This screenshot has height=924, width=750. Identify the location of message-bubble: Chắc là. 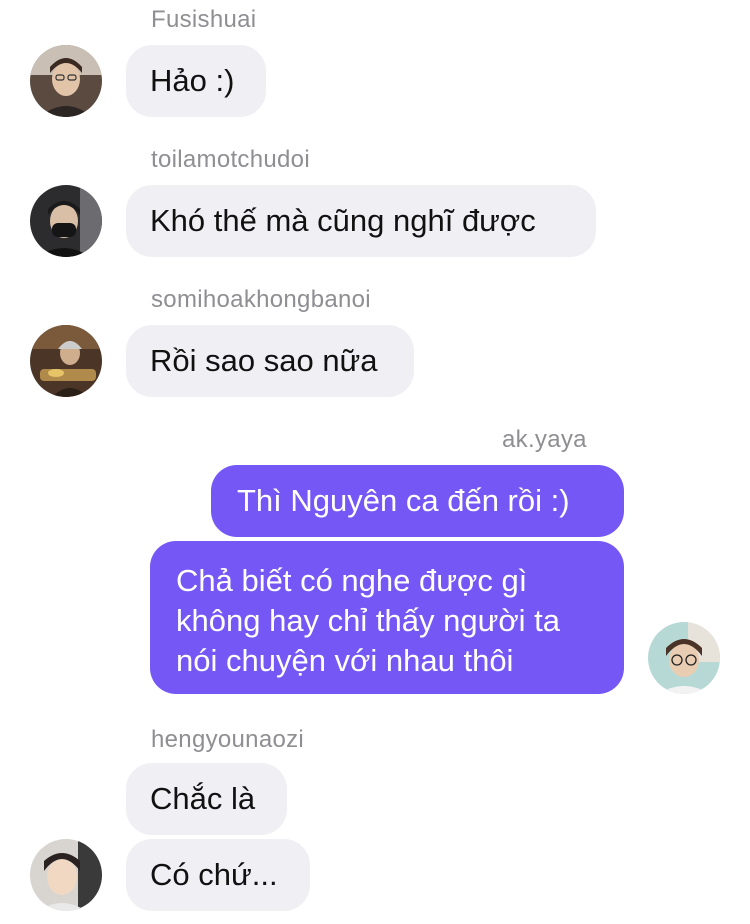
(206, 799).